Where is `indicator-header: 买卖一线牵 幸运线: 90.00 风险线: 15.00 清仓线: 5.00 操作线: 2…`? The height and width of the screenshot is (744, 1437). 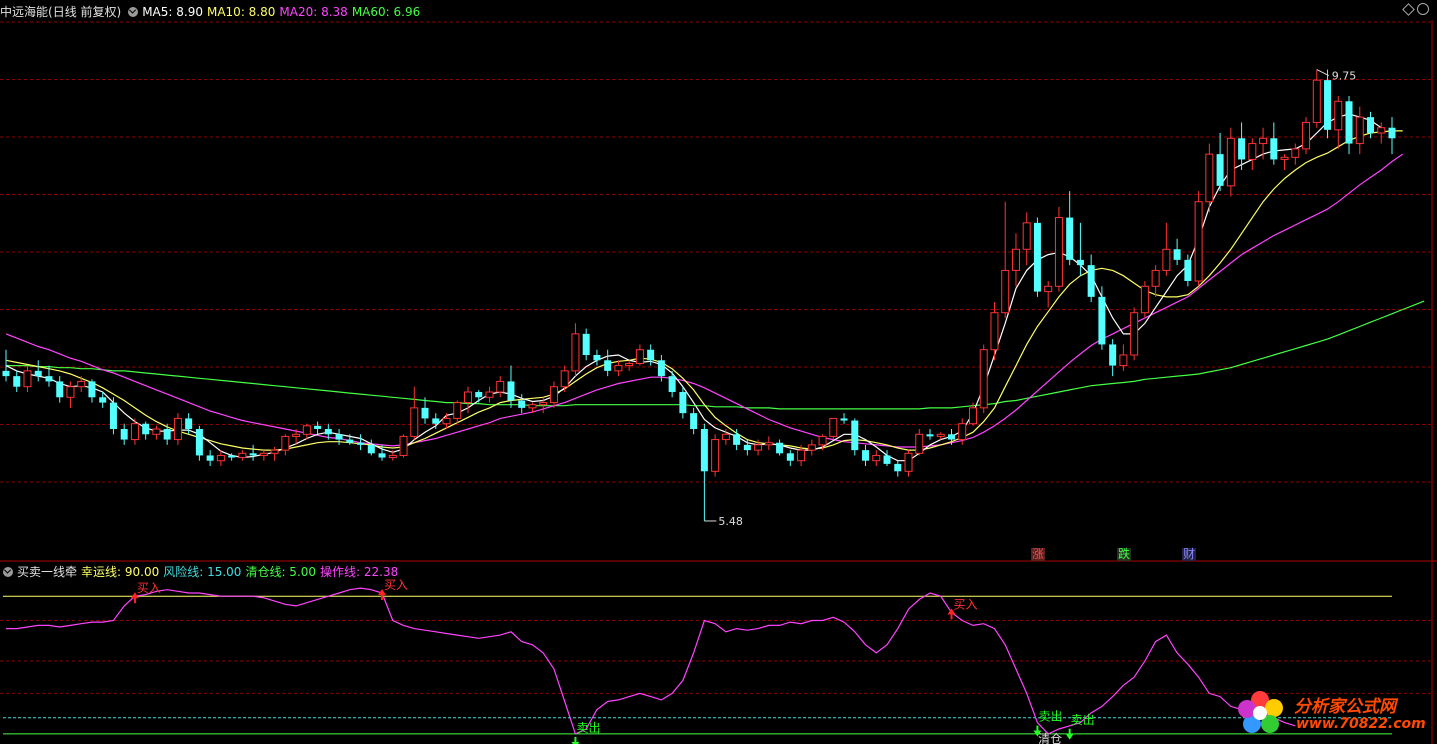
indicator-header: 买卖一线牵 幸运线: 90.00 风险线: 15.00 清仓线: 5.00 操作线: 2… is located at coordinates (203, 572).